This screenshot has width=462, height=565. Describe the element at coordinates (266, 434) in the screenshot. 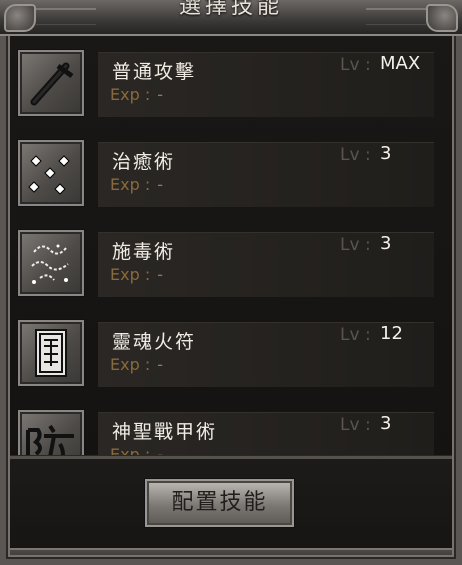

I see `skill-info-bar: 神聖戰甲術 Exp : - Lv : 3` at that location.